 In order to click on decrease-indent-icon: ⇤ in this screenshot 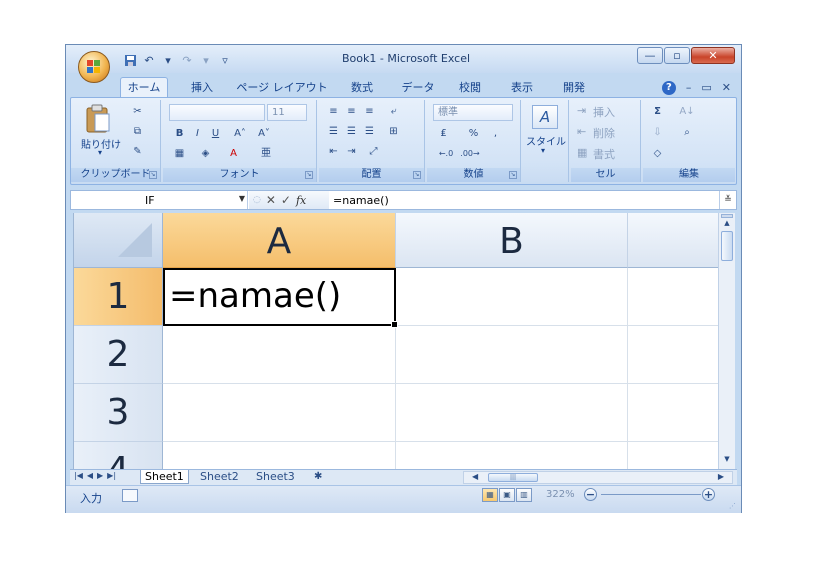, I will do `click(333, 152)`.